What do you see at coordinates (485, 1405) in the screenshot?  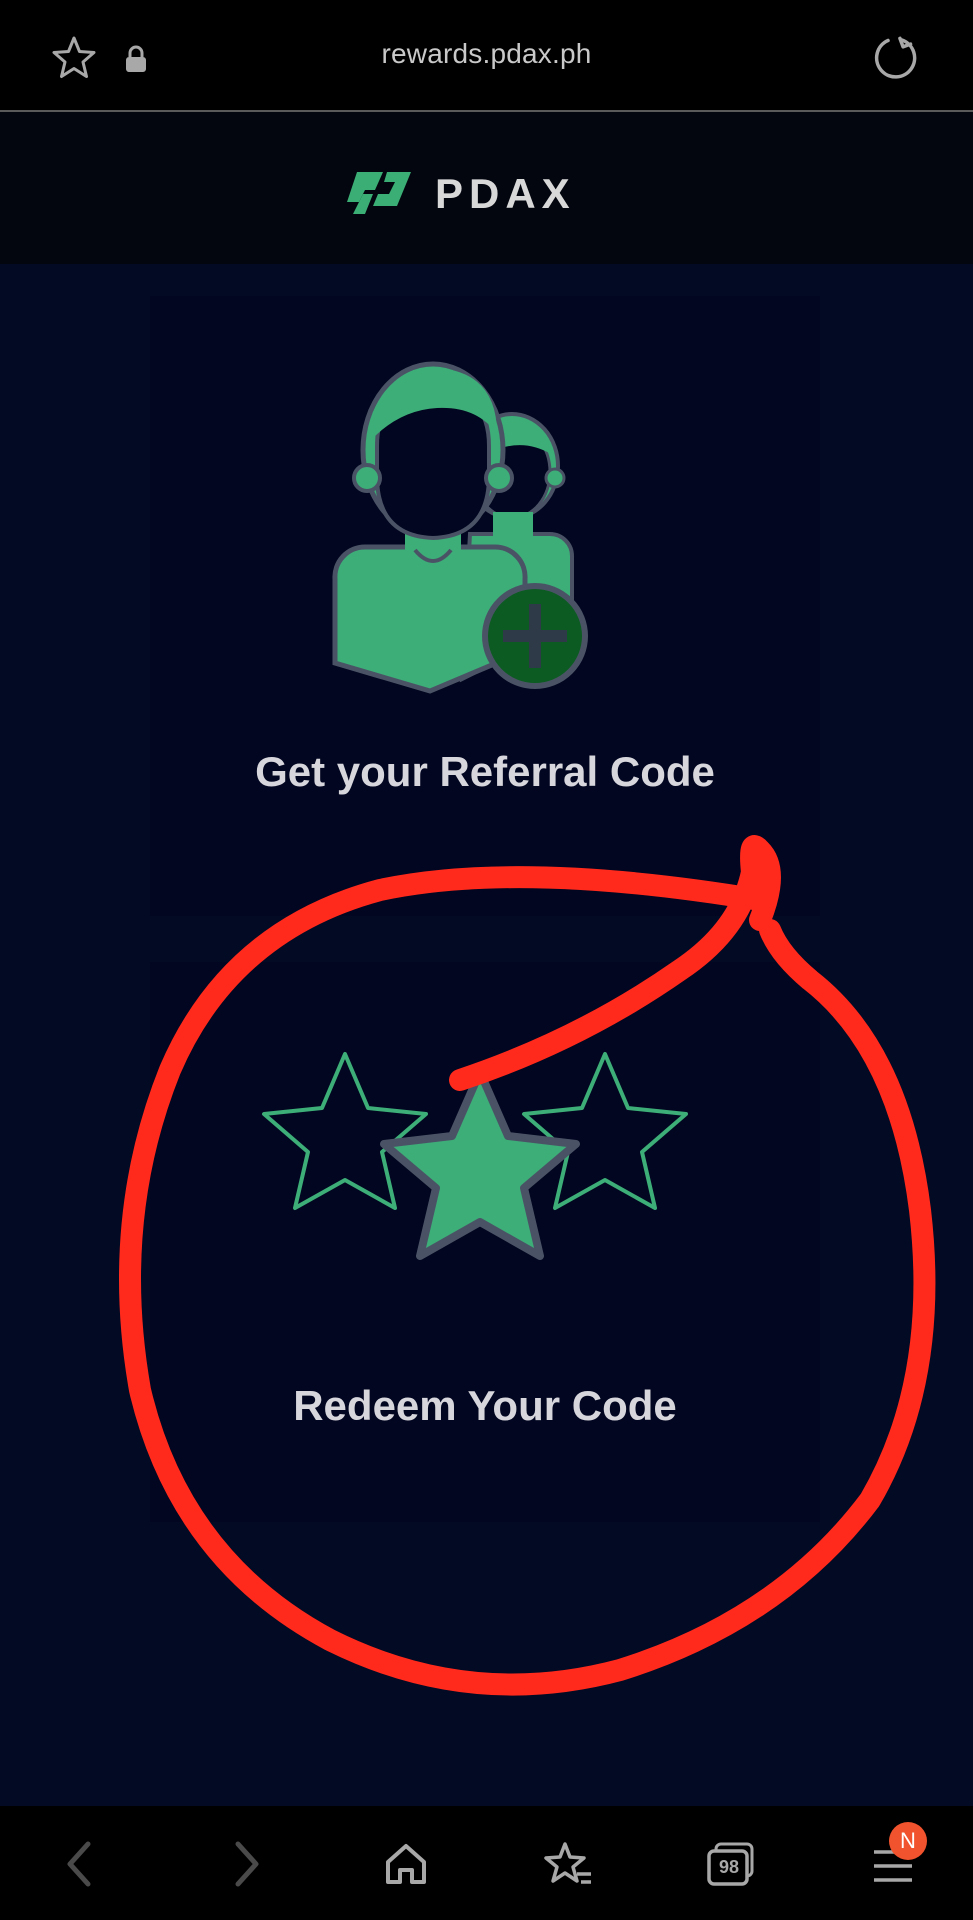 I see `redeem-card-label: Redeem Your Code` at bounding box center [485, 1405].